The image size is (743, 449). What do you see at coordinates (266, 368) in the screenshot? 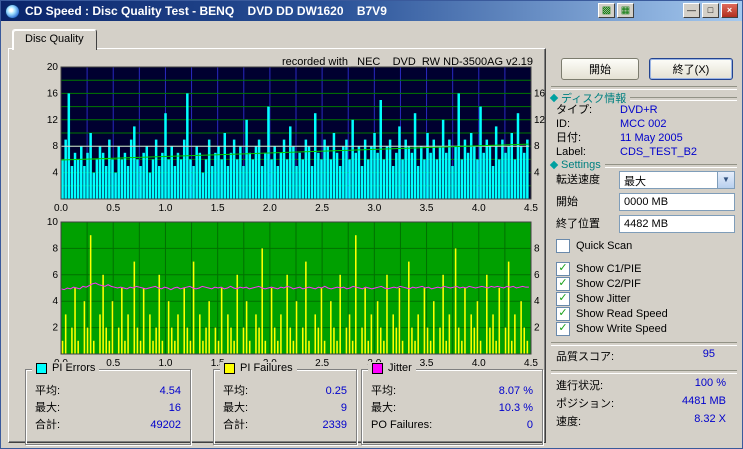
I see `pi-failures-stats-title: PI Failures` at bounding box center [266, 368].